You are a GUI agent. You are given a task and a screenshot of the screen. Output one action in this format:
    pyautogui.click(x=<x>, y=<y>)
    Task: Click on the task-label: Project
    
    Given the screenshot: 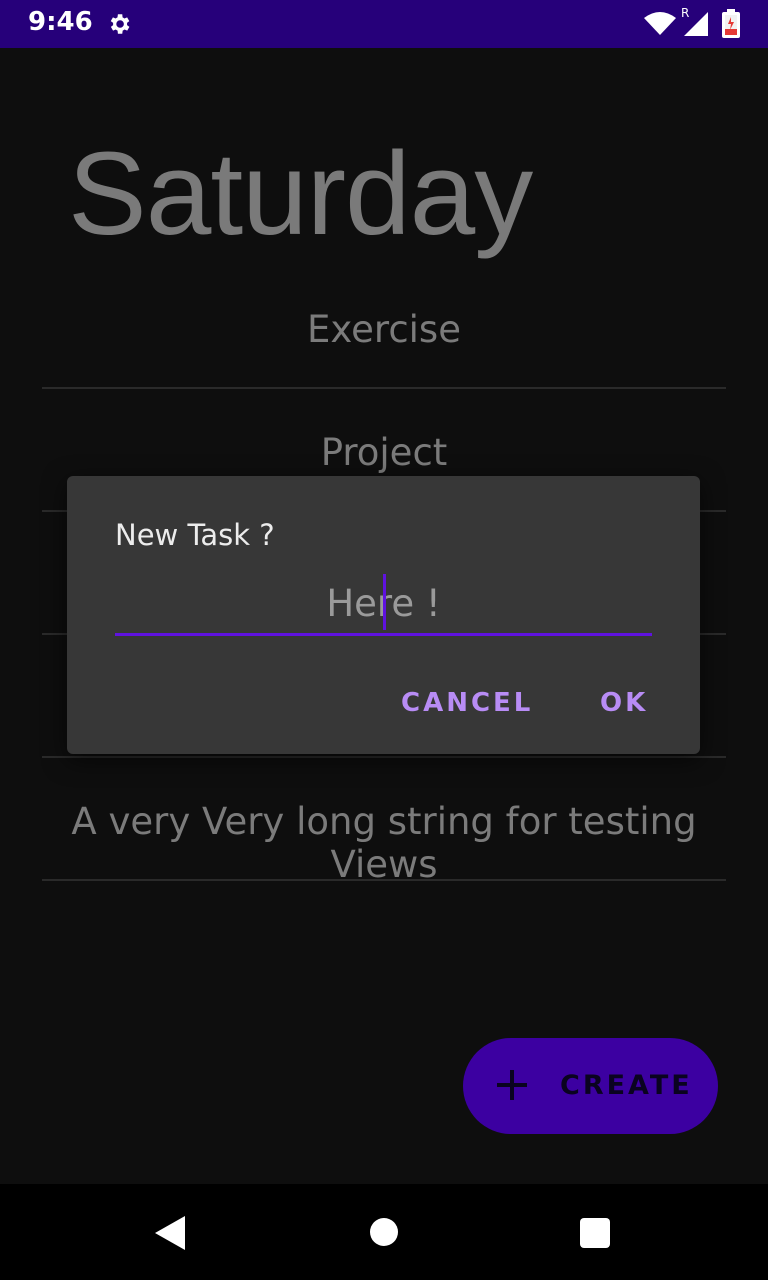 What is the action you would take?
    pyautogui.click(x=384, y=452)
    